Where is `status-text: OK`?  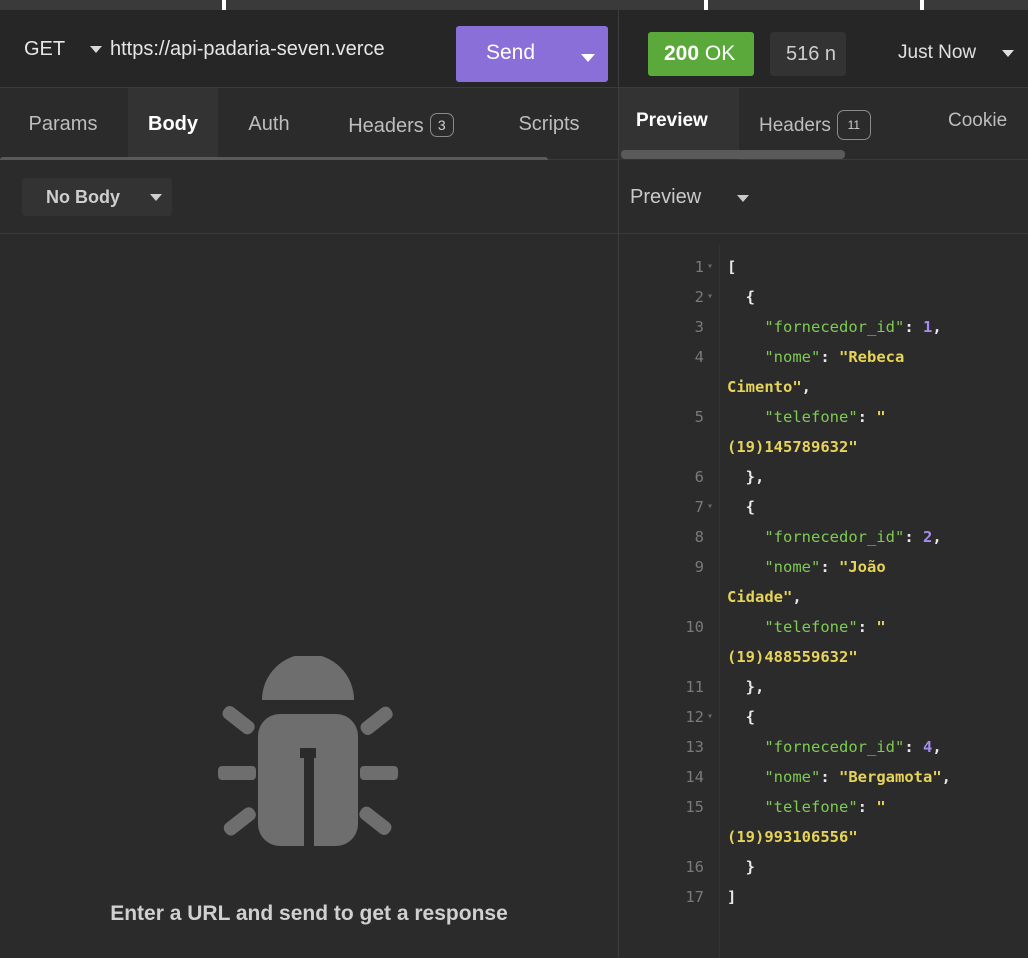 status-text: OK is located at coordinates (720, 53).